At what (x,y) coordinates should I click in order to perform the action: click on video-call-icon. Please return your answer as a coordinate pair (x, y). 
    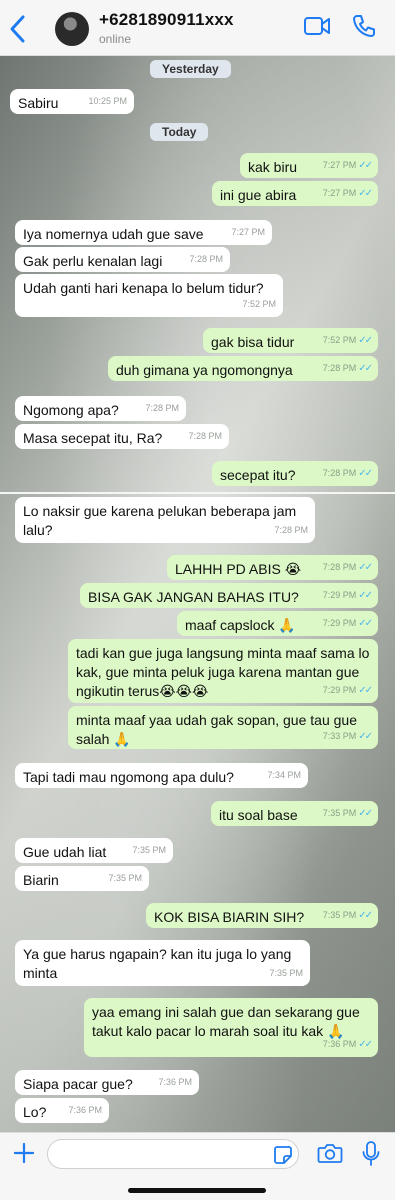
    Looking at the image, I should click on (317, 26).